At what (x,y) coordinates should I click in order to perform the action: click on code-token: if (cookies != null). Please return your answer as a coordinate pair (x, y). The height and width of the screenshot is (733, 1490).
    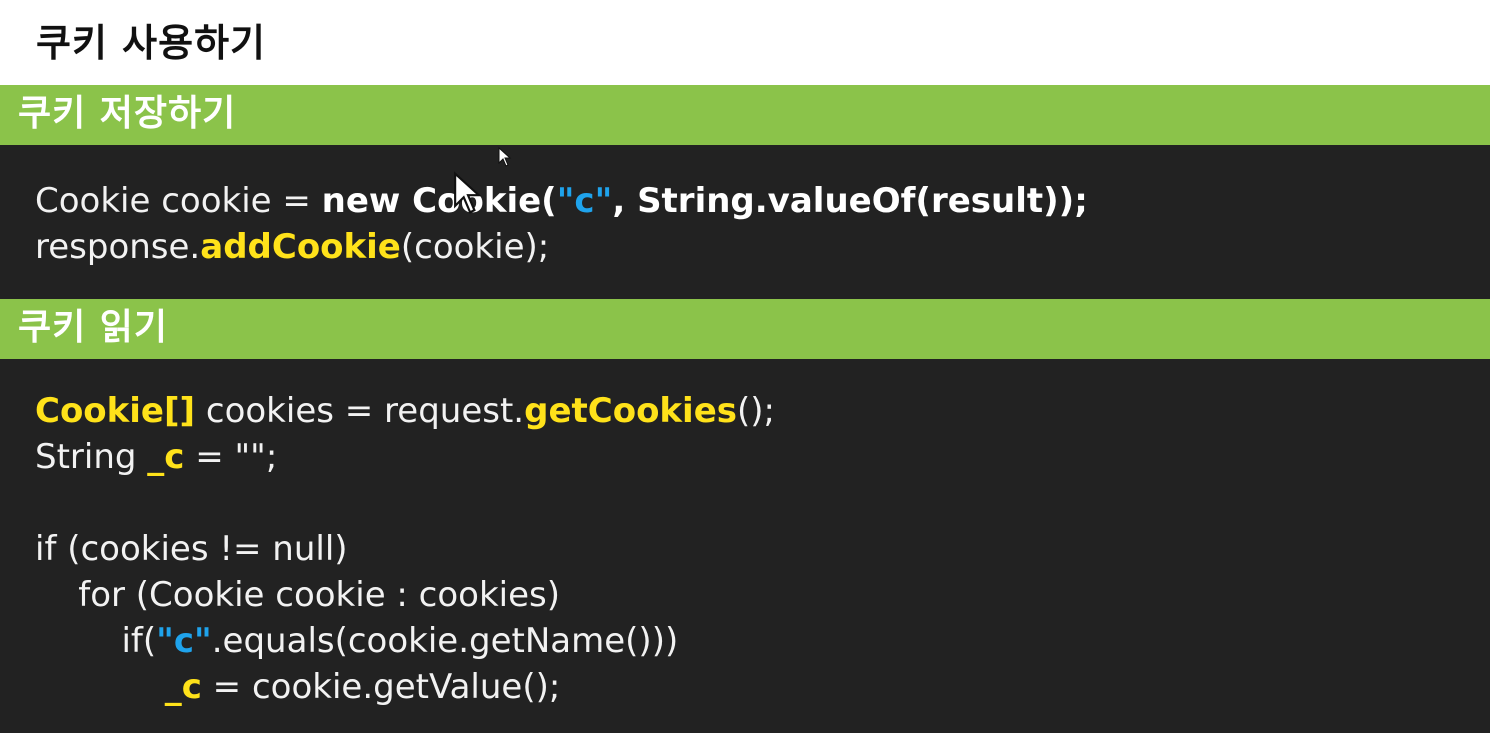
    Looking at the image, I should click on (191, 549).